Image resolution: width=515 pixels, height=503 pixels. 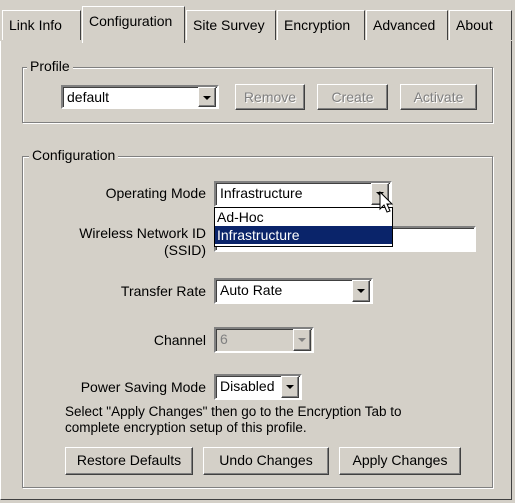 I want to click on transfer-rate-label: Transfer Rate, so click(x=163, y=291).